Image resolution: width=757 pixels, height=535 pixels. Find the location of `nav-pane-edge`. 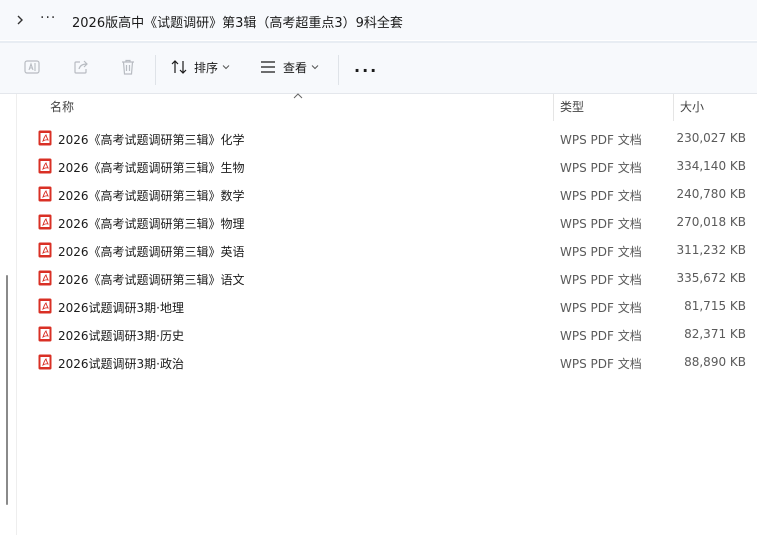

nav-pane-edge is located at coordinates (16, 314).